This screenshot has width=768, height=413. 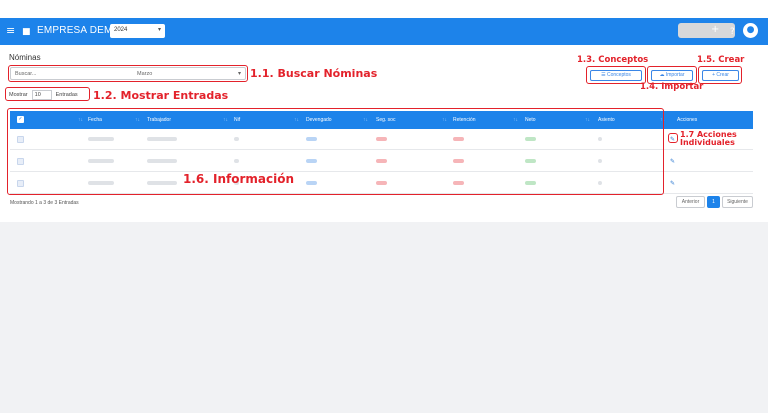 I want to click on annotation-box-crear, so click(x=720, y=75).